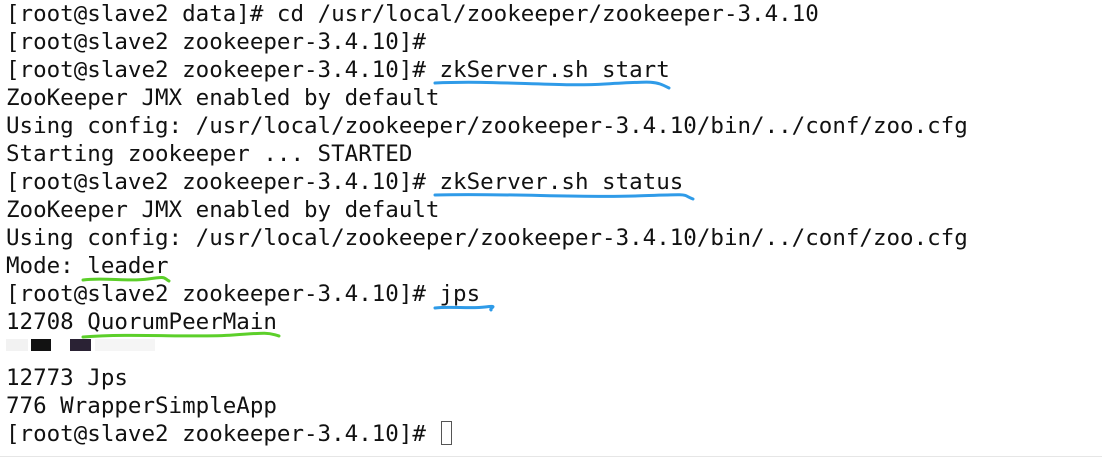 This screenshot has height=462, width=1102. I want to click on terminal-line-empty-prompt: [root@slave2 zookeeper-3.4.10]#, so click(487, 42).